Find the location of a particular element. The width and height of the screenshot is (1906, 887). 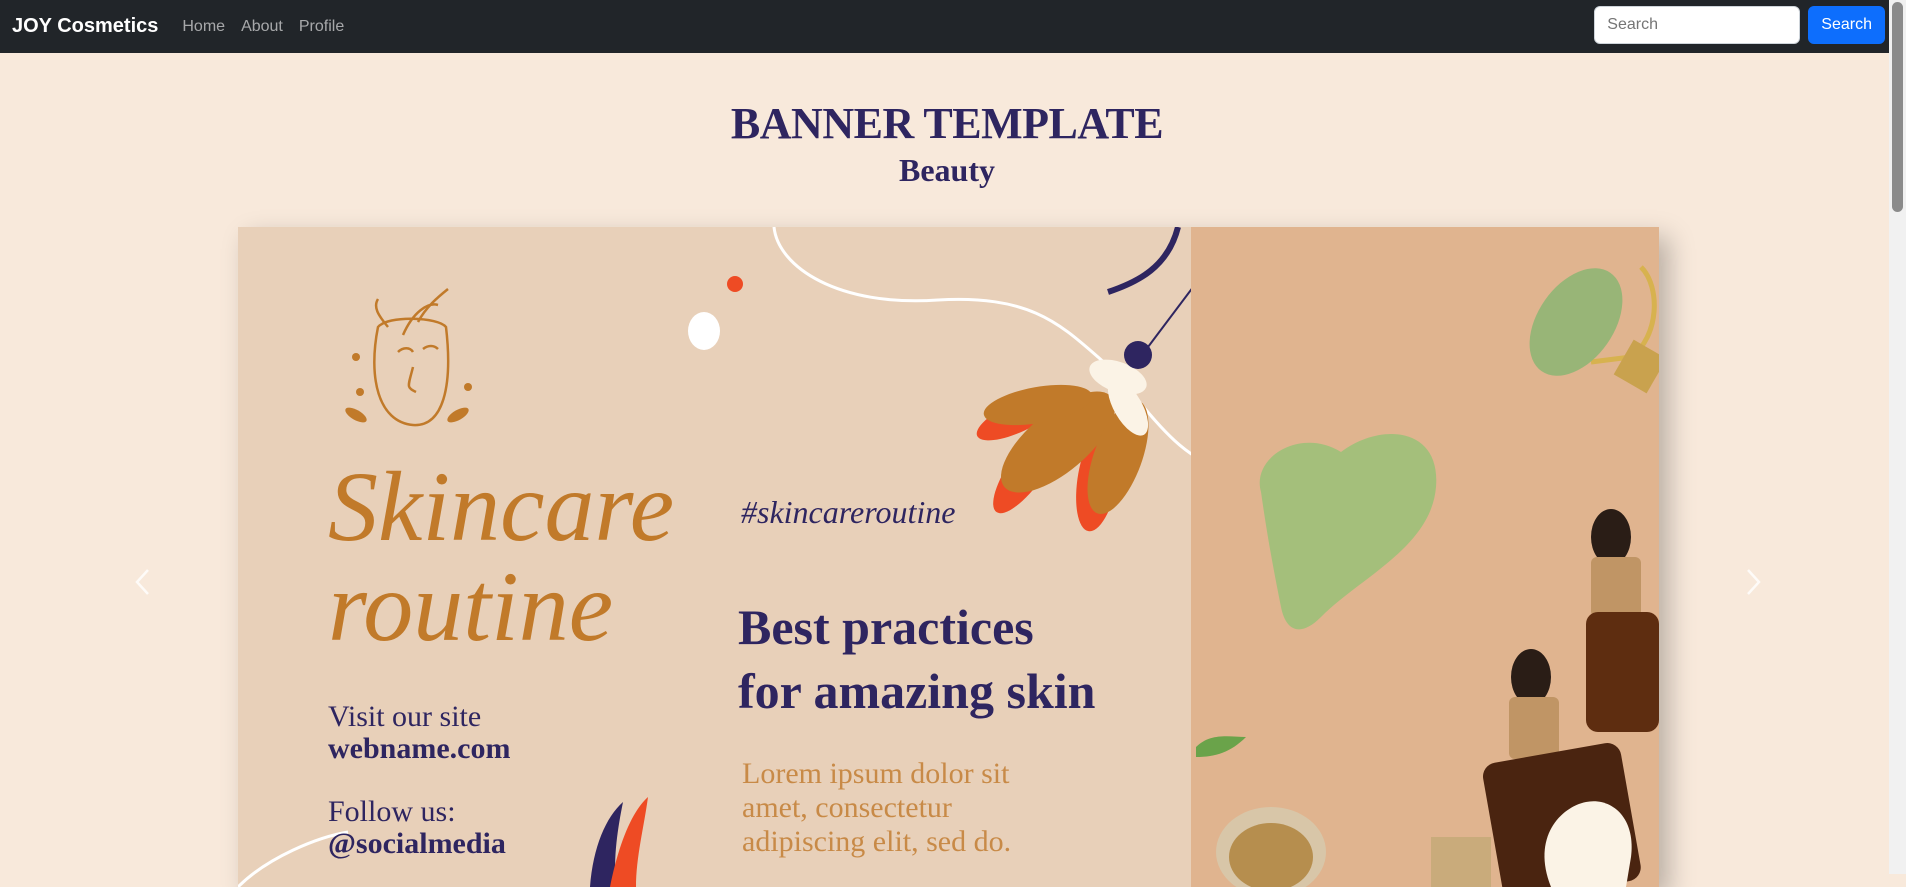

lorem-line1: Lorem ipsum dolor sit is located at coordinates (876, 773).